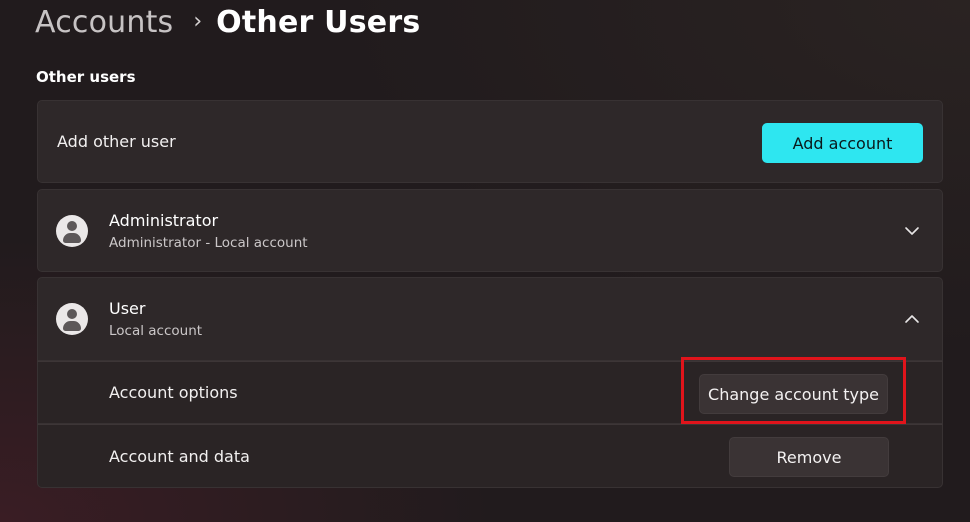  Describe the element at coordinates (104, 22) in the screenshot. I see `breadcrumb-accounts-link: Accounts` at that location.